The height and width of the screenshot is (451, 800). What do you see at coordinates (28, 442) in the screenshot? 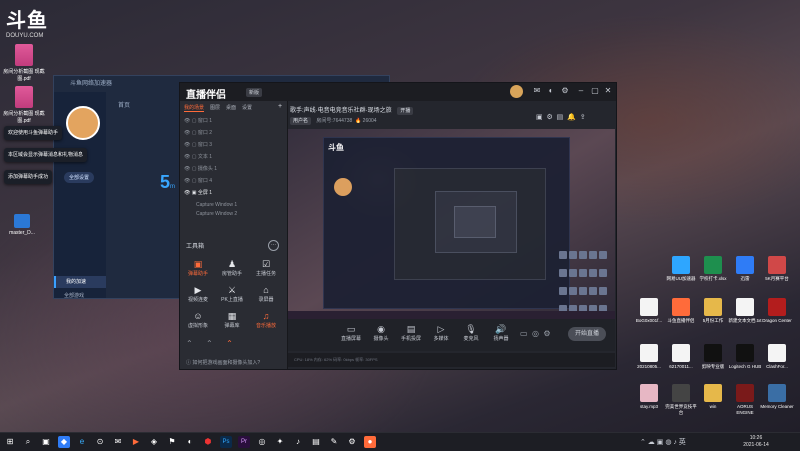
I see `search-icon: ⌕` at bounding box center [28, 442].